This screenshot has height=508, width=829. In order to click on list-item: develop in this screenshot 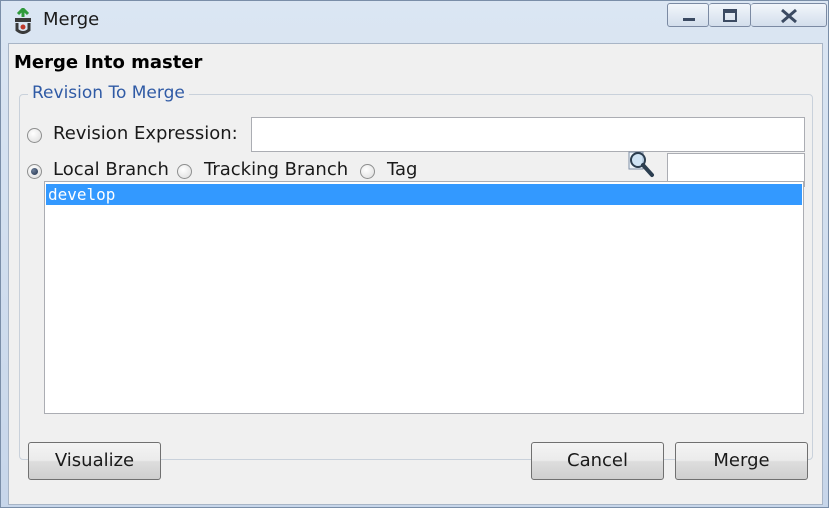, I will do `click(424, 194)`.